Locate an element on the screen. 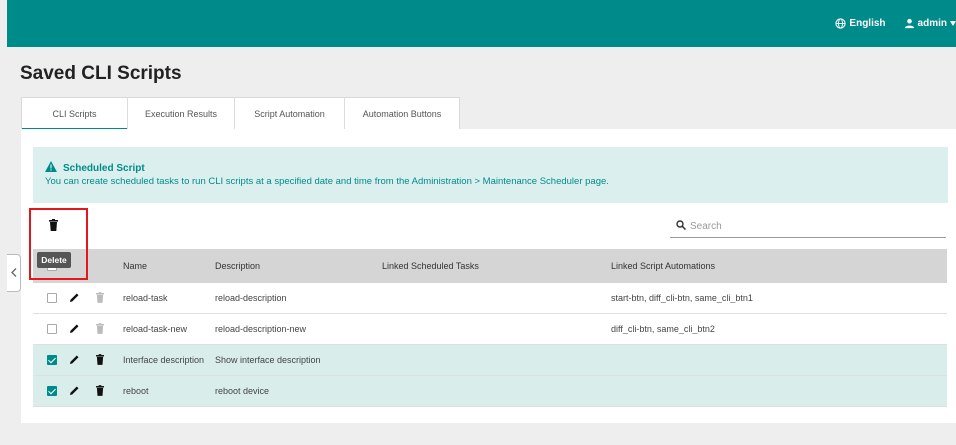 This screenshot has height=445, width=956. tab-script-automation: Script Automation is located at coordinates (290, 113).